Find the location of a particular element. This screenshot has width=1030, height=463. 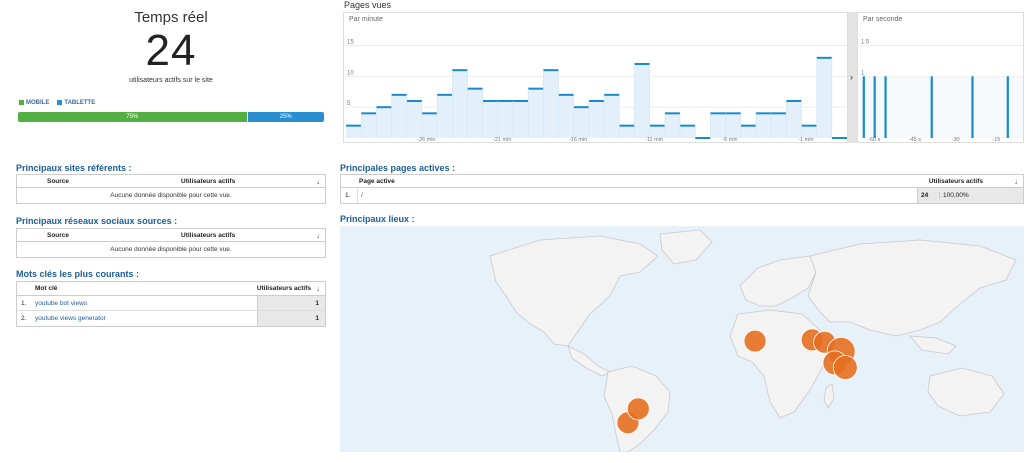

expand-arrow-icon: › is located at coordinates (851, 77).